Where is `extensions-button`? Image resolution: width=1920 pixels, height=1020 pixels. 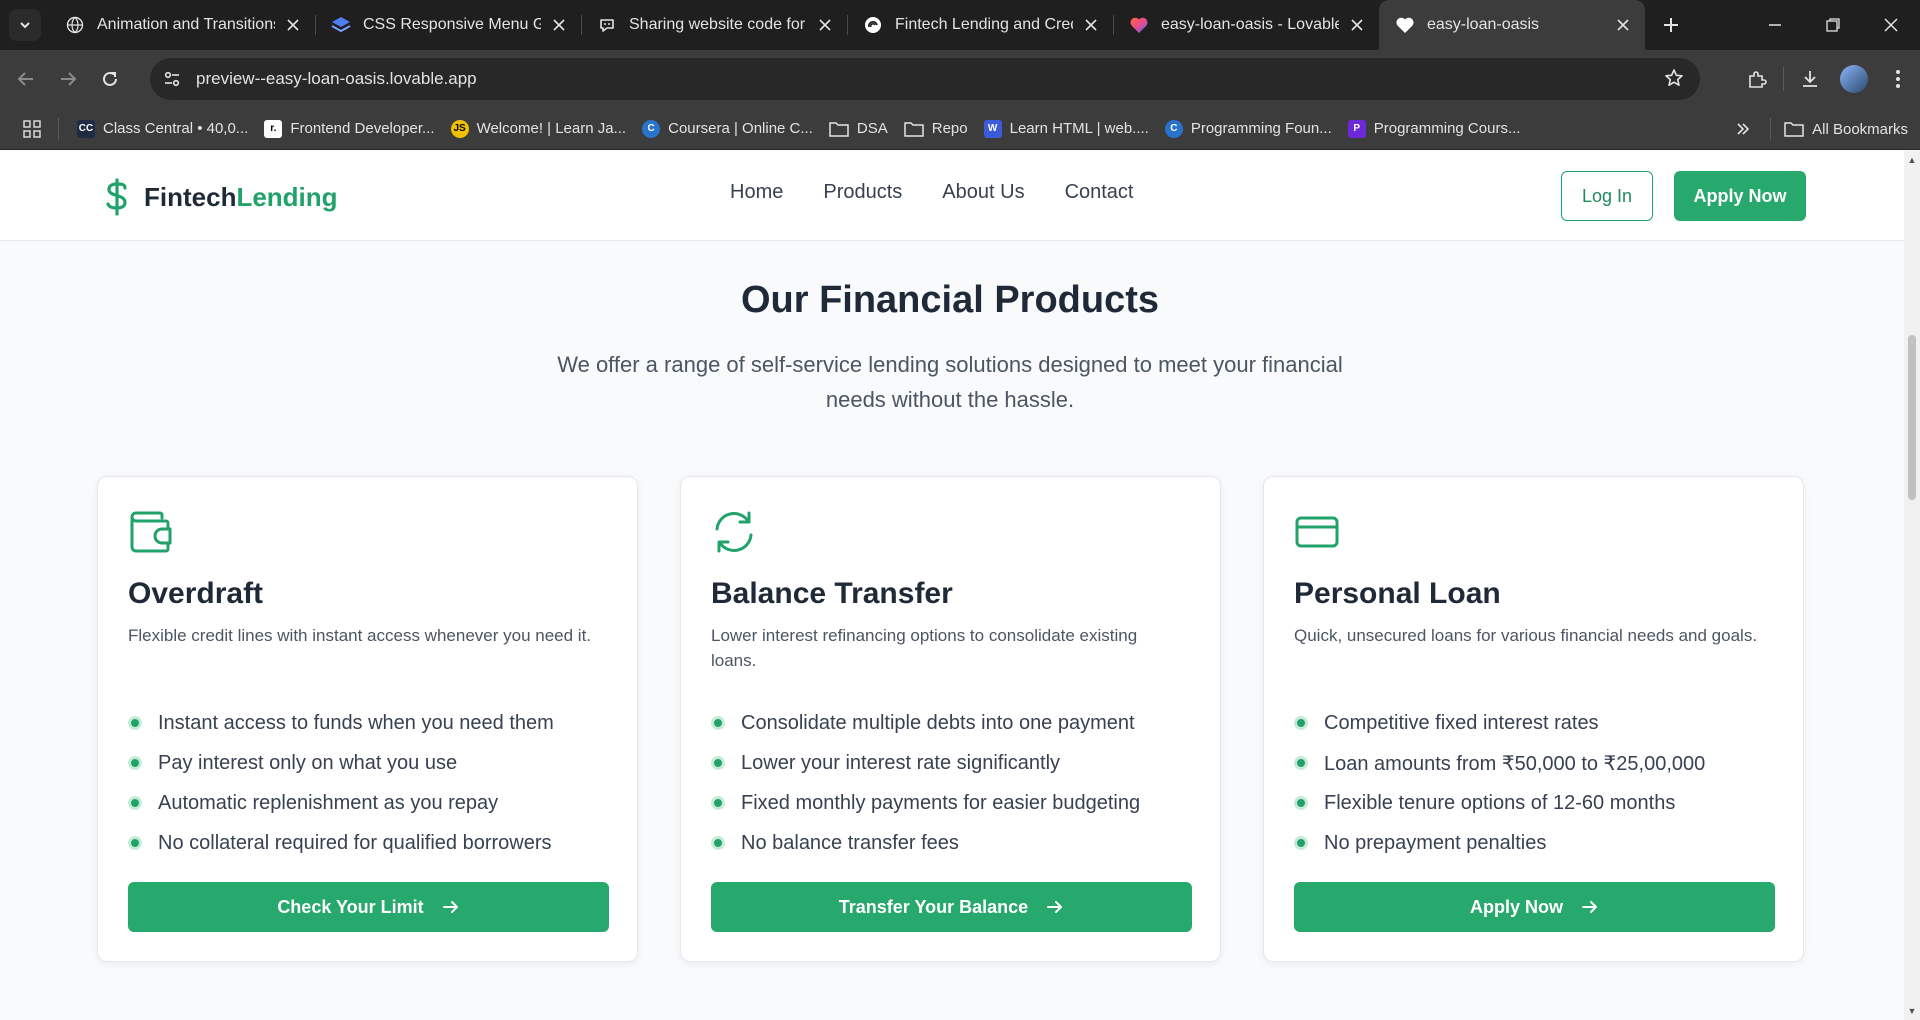 extensions-button is located at coordinates (1757, 79).